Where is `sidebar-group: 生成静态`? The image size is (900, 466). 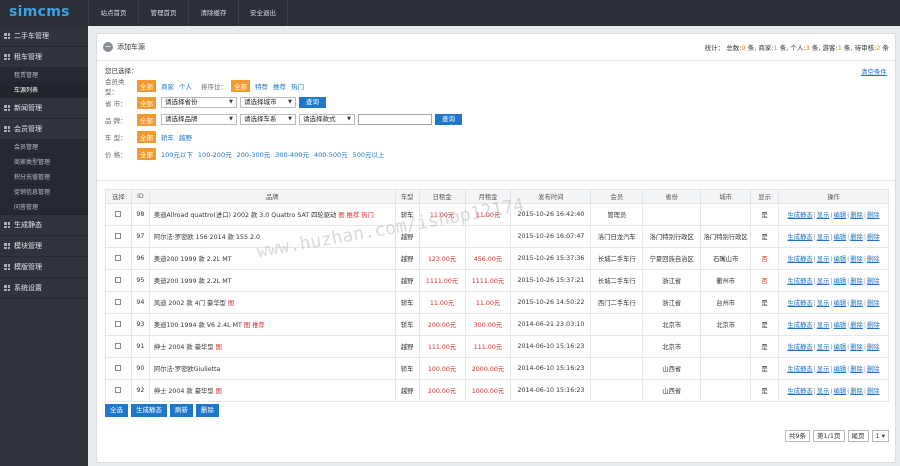 sidebar-group: 生成静态 is located at coordinates (44, 225).